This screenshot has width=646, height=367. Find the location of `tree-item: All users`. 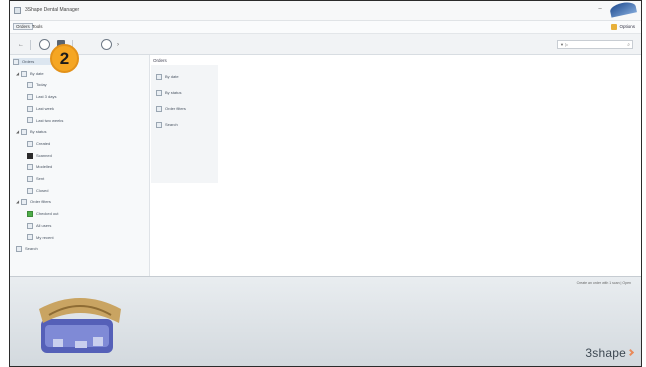

tree-item: All users is located at coordinates (39, 225).